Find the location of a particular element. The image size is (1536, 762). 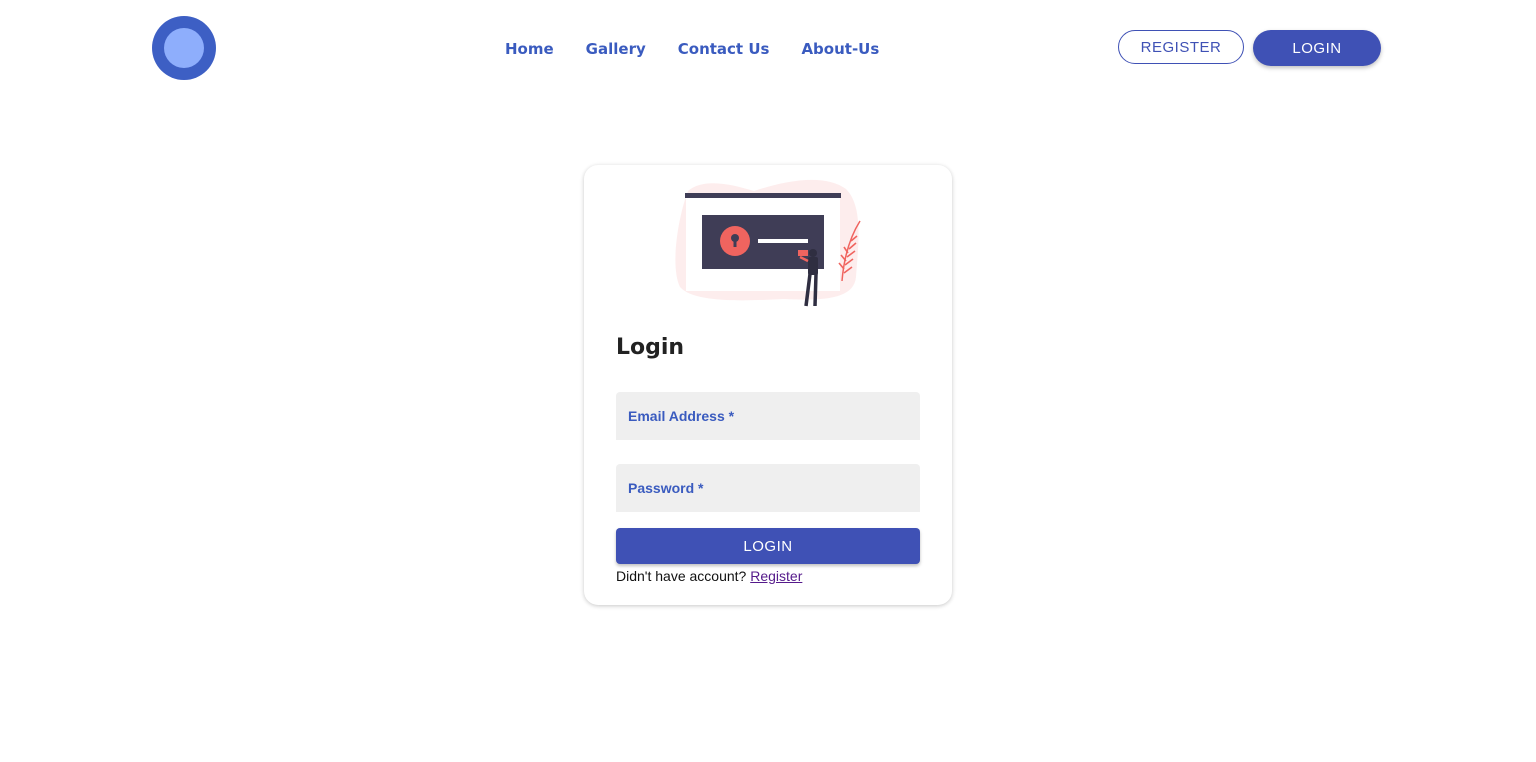

logo is located at coordinates (184, 48).